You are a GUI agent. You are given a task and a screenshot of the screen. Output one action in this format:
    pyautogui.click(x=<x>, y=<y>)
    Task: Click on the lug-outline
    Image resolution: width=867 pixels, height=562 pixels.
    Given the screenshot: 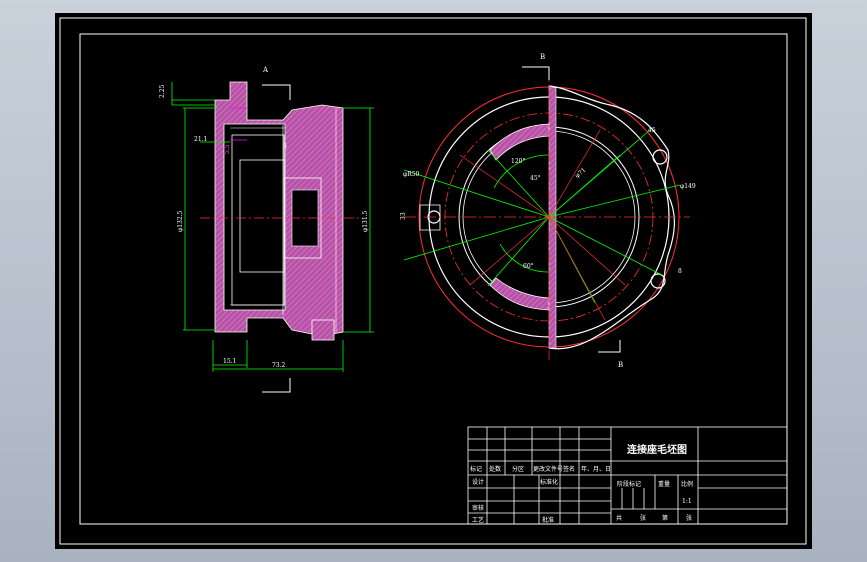 What is the action you would take?
    pyautogui.click(x=611, y=217)
    